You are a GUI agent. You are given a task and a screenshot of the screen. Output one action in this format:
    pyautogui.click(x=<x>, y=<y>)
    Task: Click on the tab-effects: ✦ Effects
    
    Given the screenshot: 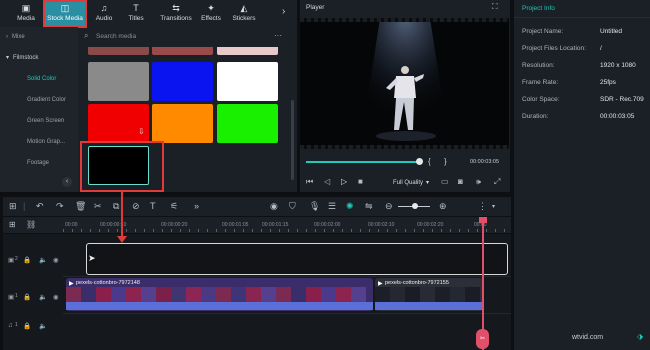 What is the action you would take?
    pyautogui.click(x=211, y=14)
    